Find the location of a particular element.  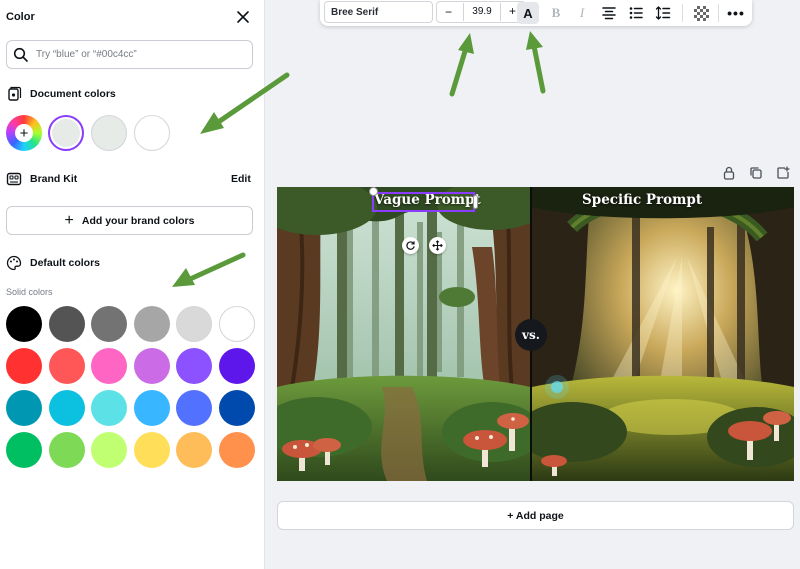

text-color-button: A is located at coordinates (528, 13).